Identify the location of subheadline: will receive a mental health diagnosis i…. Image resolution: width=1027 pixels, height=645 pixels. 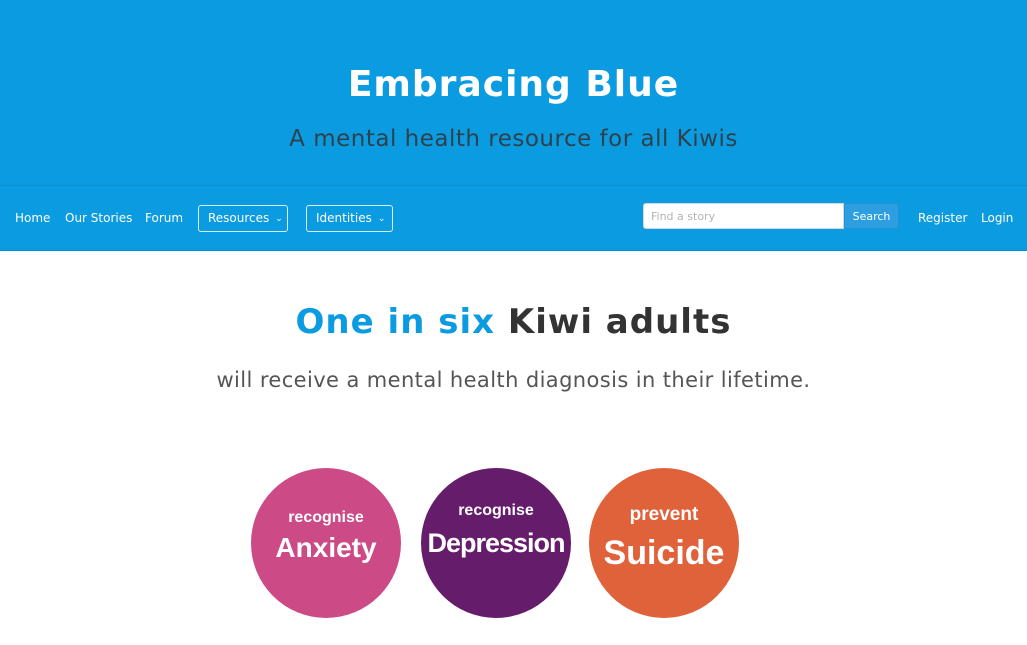
(513, 380).